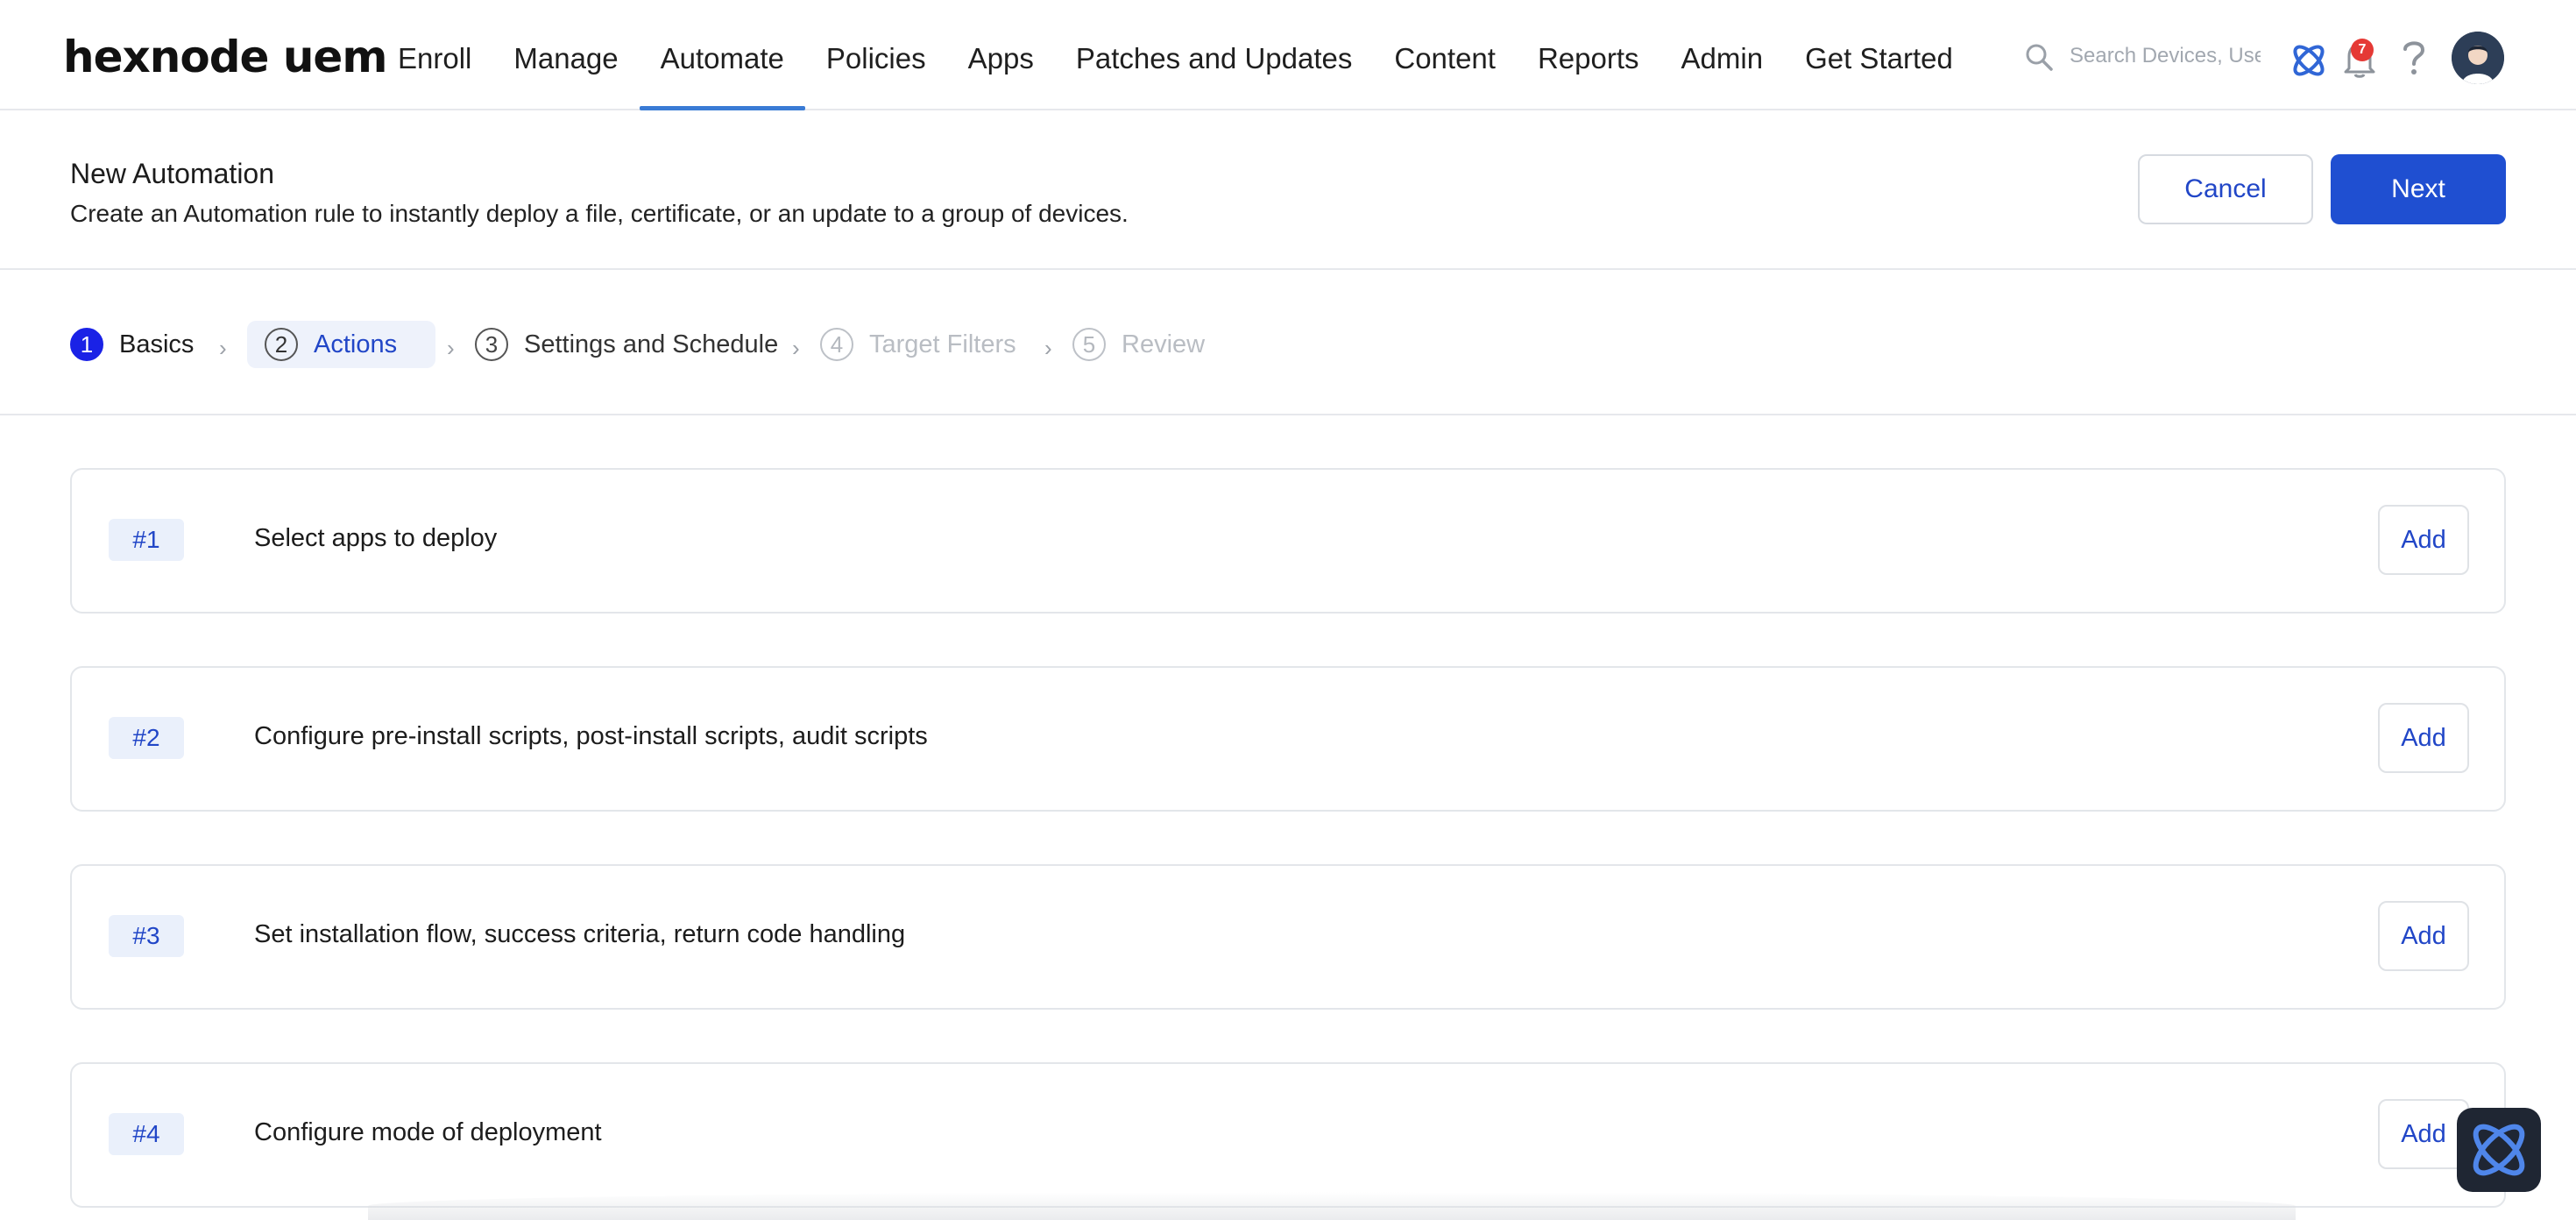 The height and width of the screenshot is (1220, 2576). What do you see at coordinates (1001, 55) in the screenshot?
I see `nav-item-apps: Apps` at bounding box center [1001, 55].